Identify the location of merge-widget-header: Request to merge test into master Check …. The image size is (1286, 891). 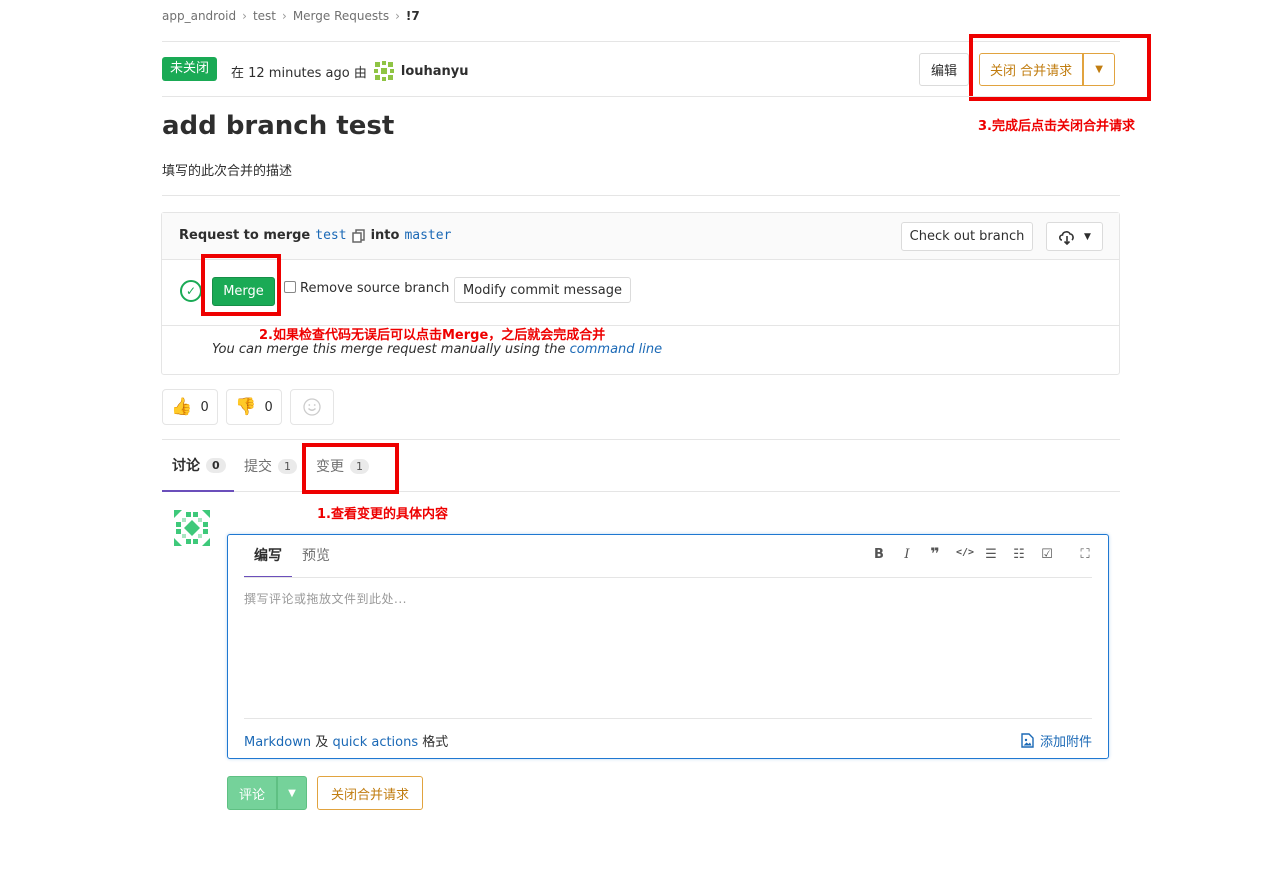
(640, 236).